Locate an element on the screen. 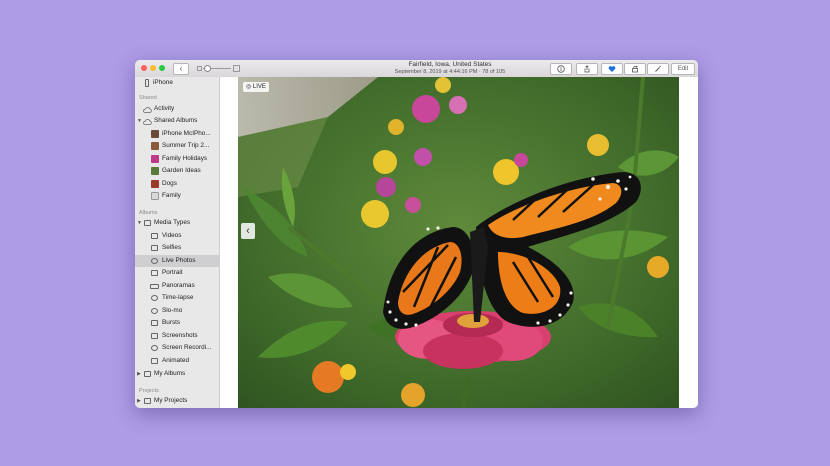 The image size is (830, 466). sidebar-item-shared-albums: ▼ Shared Albums is located at coordinates (177, 121).